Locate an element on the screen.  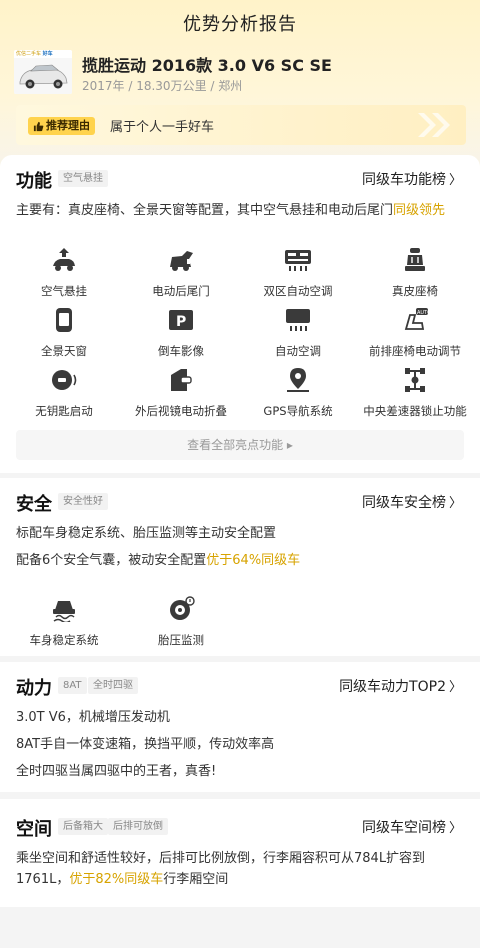
safety-line-2: 配备6个安全气囊，被动安全配置优于64%同级车 is located at coordinates (241, 561).